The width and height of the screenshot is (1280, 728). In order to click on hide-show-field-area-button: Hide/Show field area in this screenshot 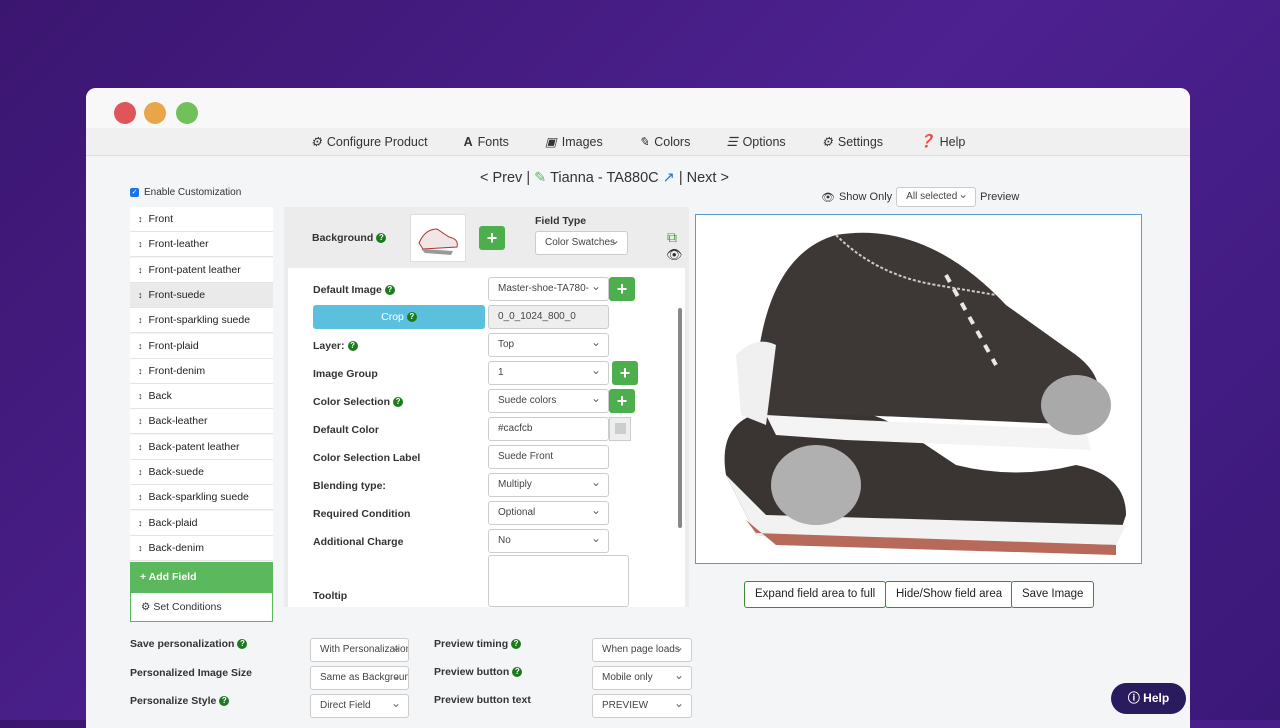, I will do `click(949, 594)`.